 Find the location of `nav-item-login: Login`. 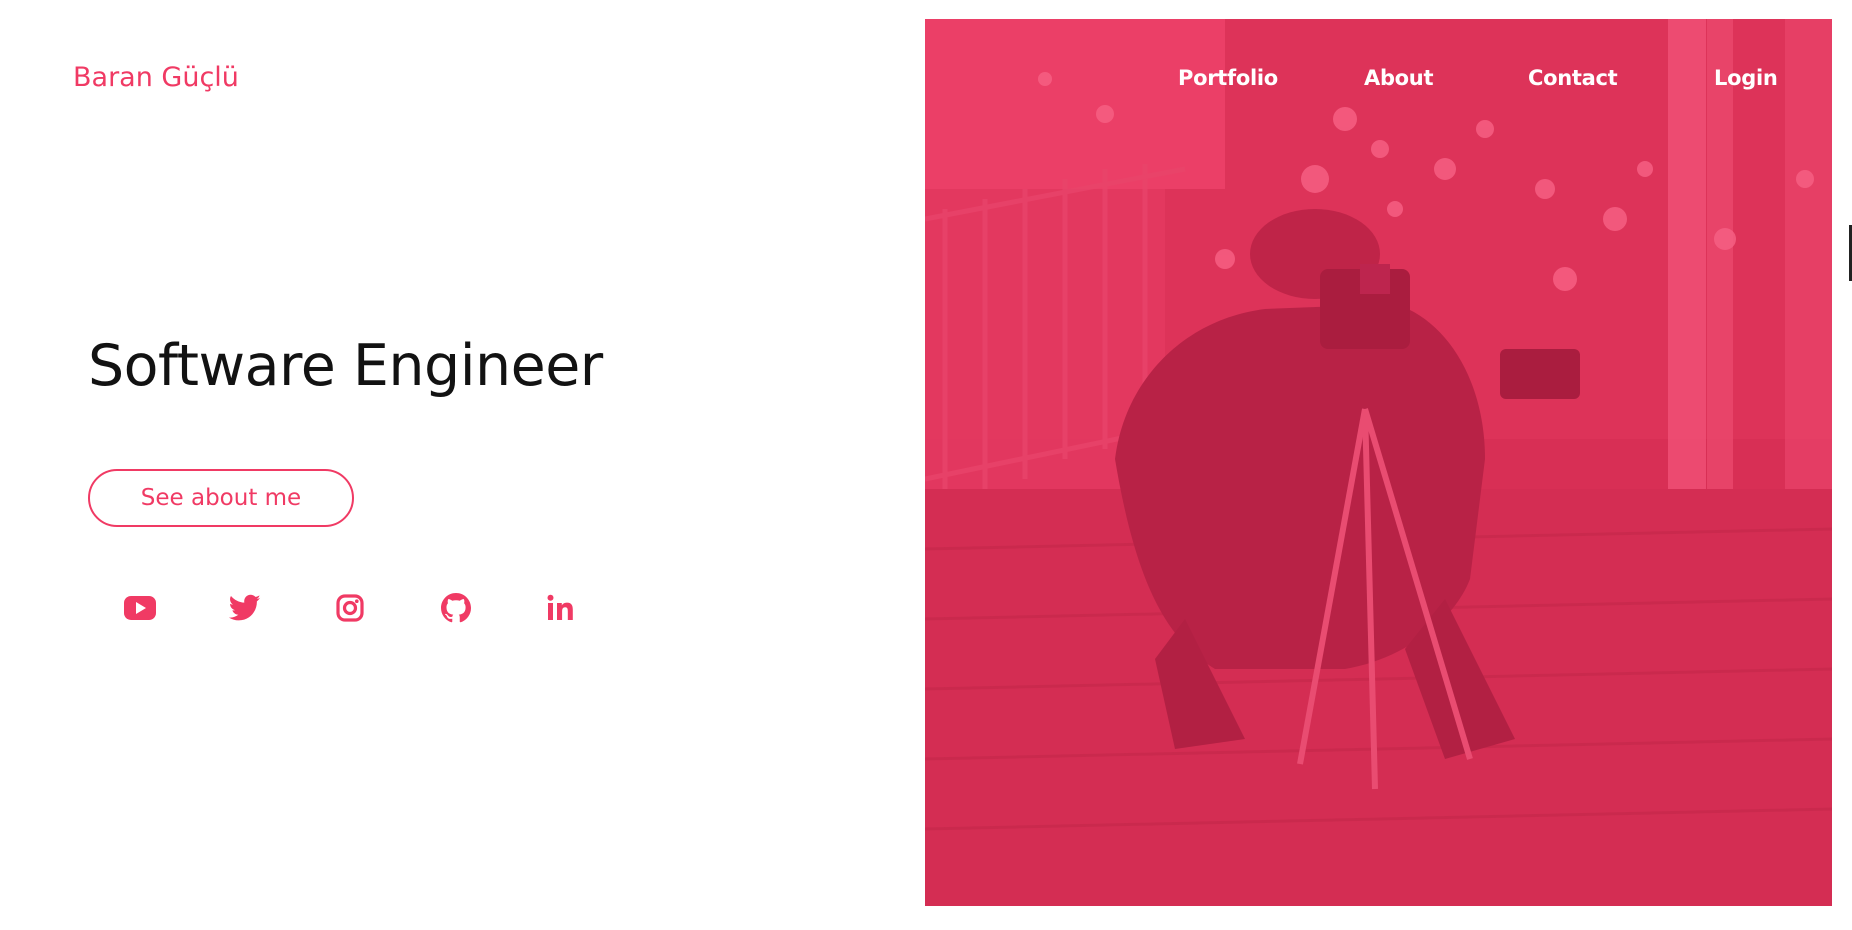

nav-item-login: Login is located at coordinates (1746, 78).